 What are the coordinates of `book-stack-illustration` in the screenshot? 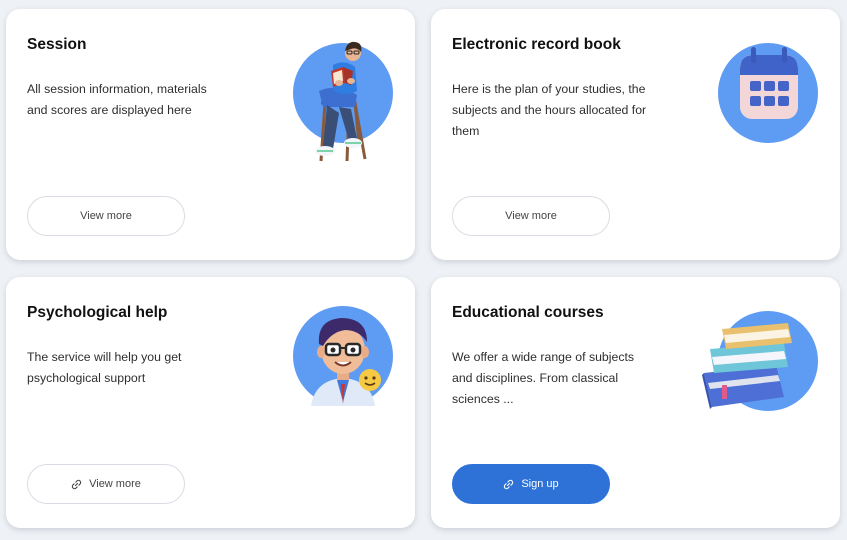 It's located at (760, 361).